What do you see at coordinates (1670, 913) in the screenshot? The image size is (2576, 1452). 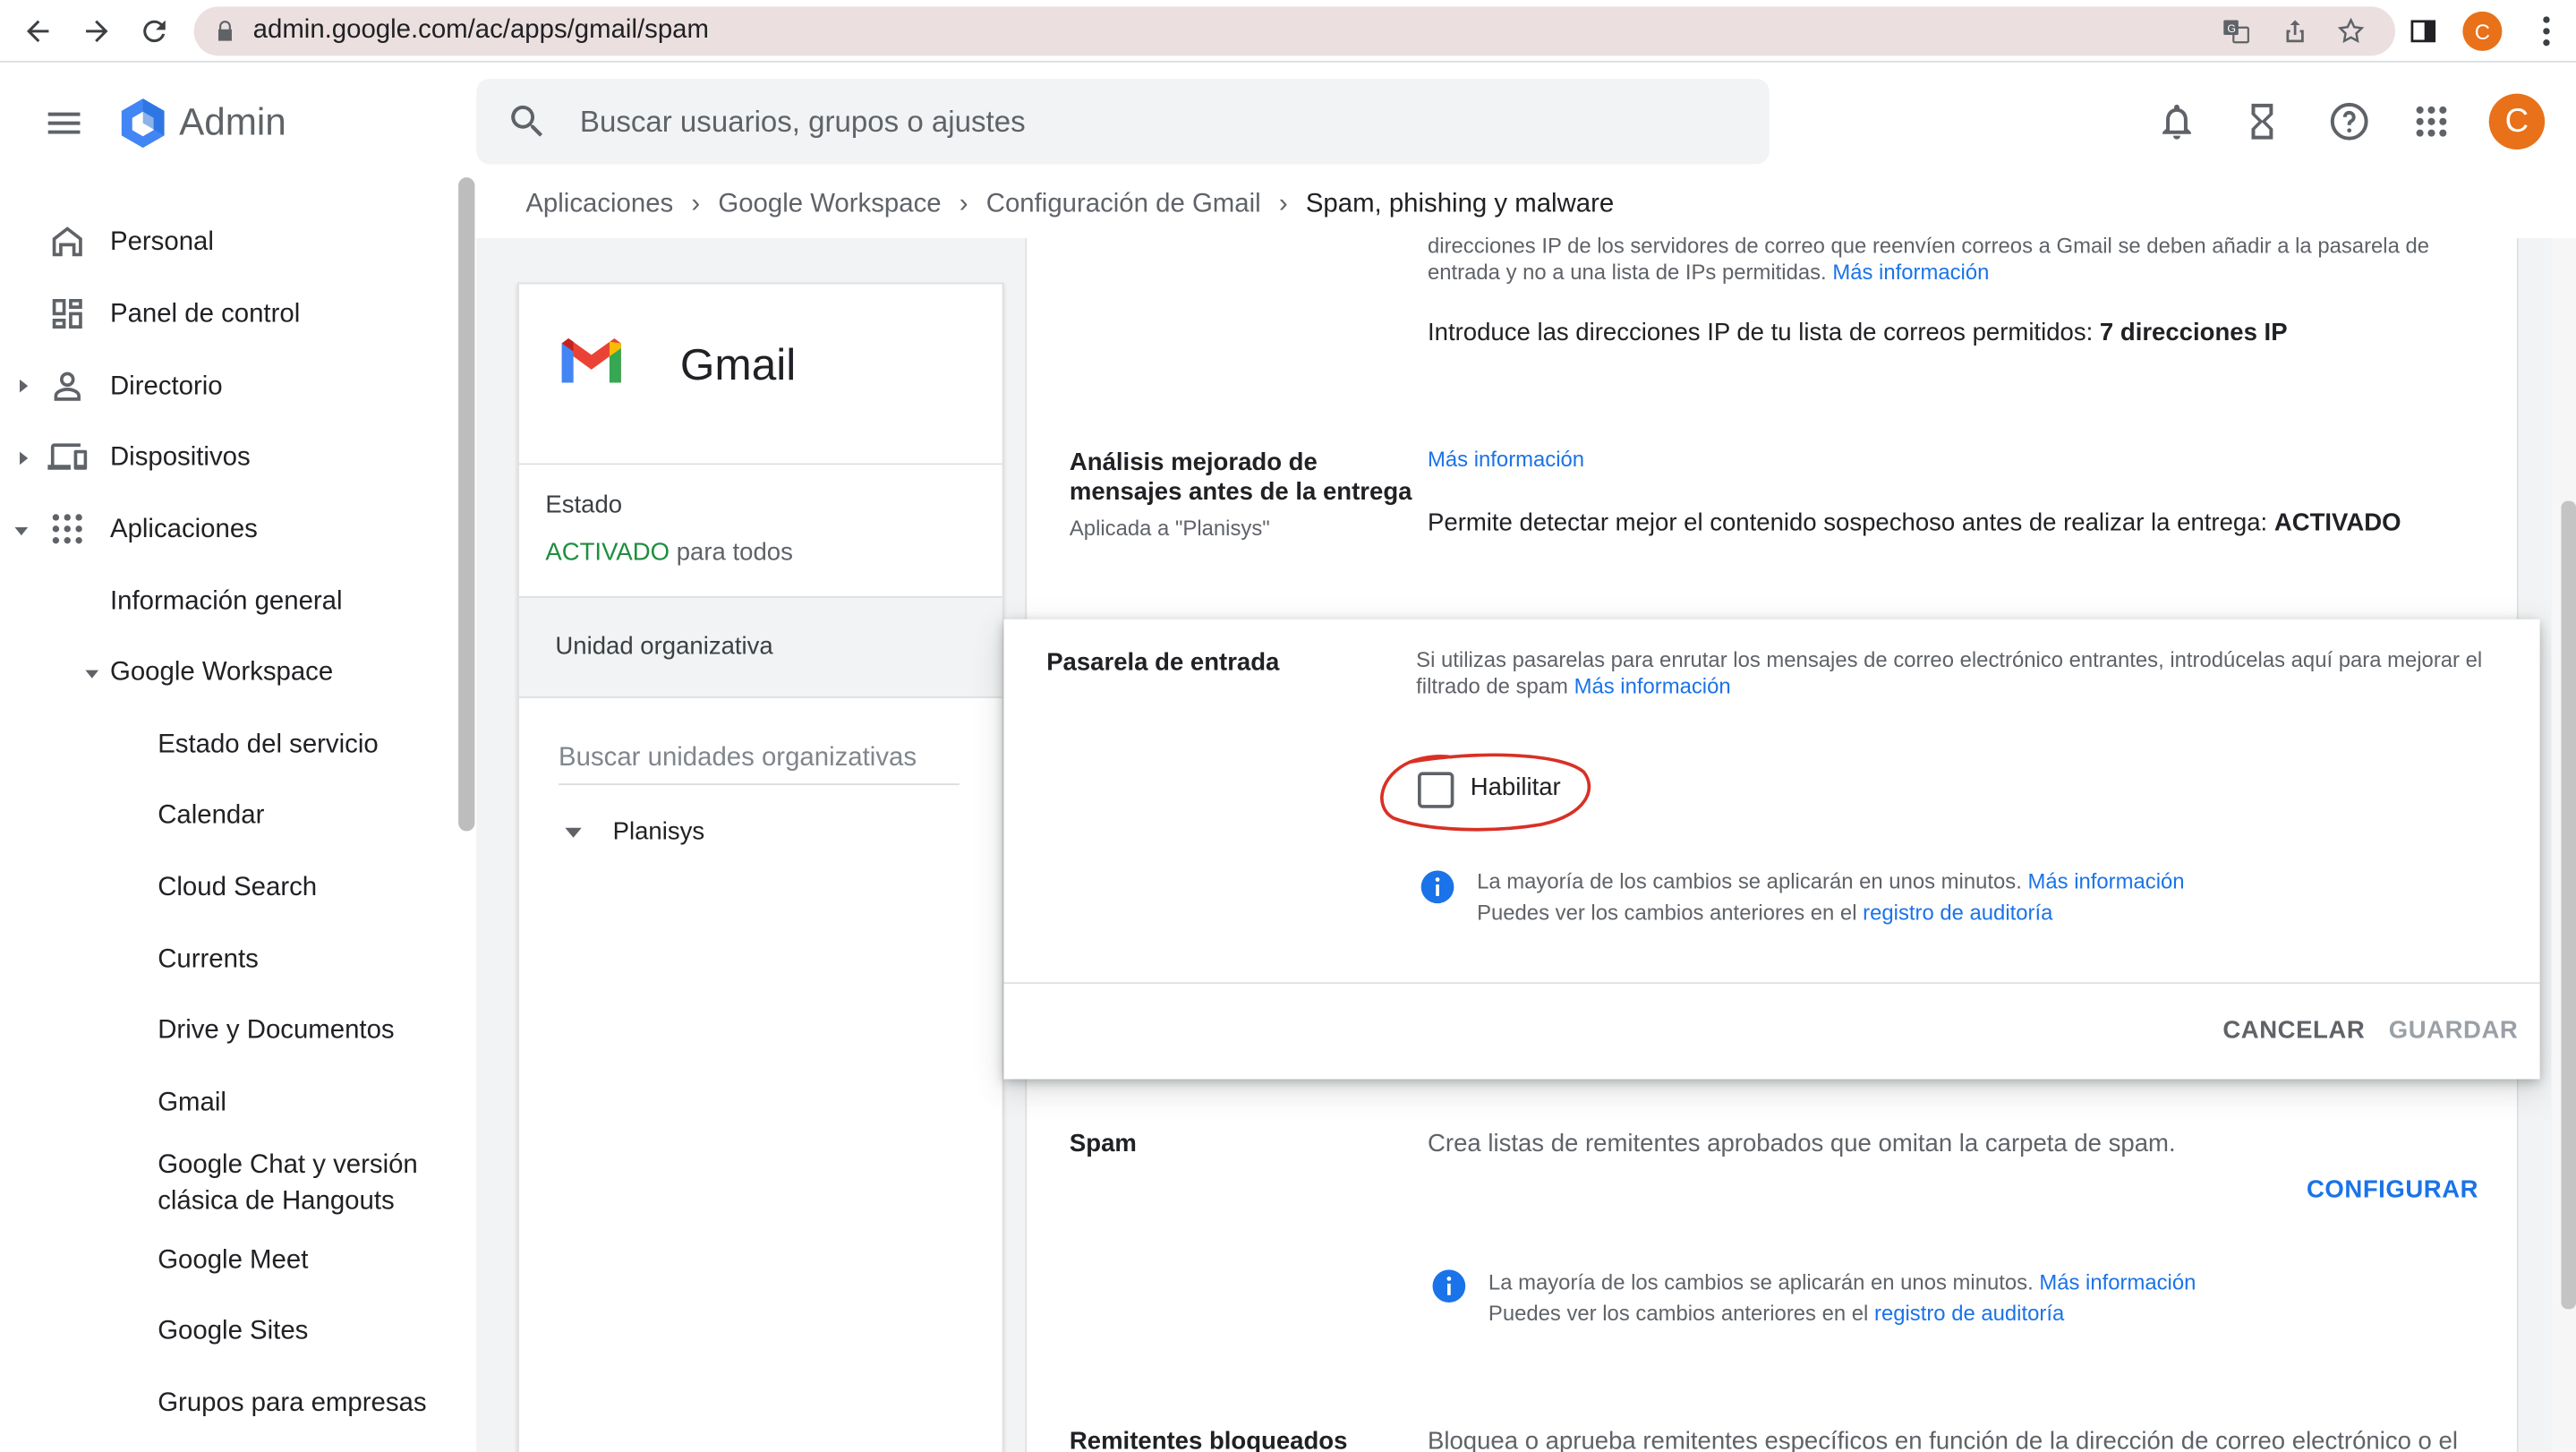 I see `dialog-info-line2: Puedes ver los cambios anteriores en el` at bounding box center [1670, 913].